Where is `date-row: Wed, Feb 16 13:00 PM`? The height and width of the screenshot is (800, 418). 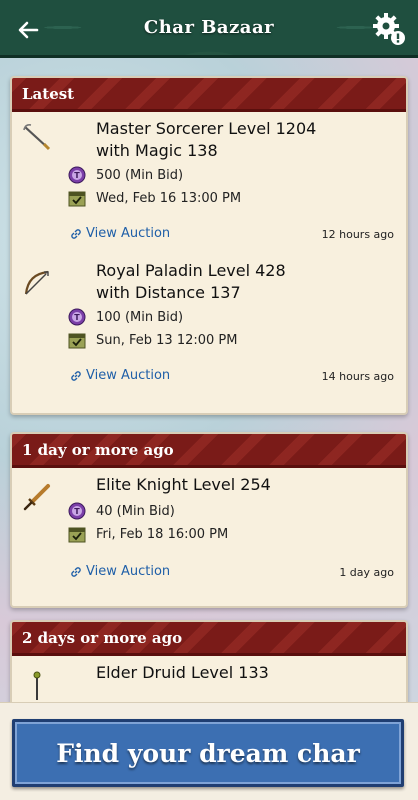
date-row: Wed, Feb 16 13:00 PM is located at coordinates (154, 198).